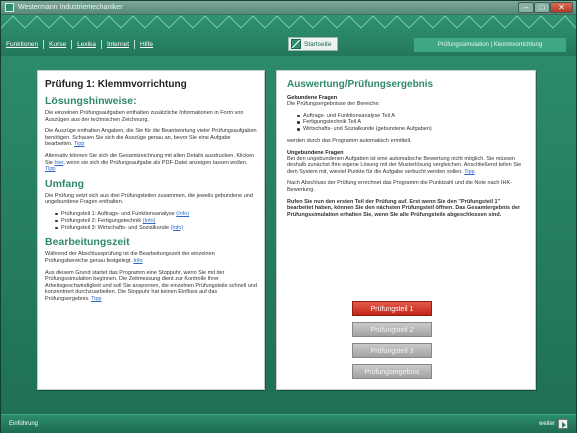 Image resolution: width=577 pixels, height=433 pixels. I want to click on tipp-link-4: Tipp, so click(469, 172).